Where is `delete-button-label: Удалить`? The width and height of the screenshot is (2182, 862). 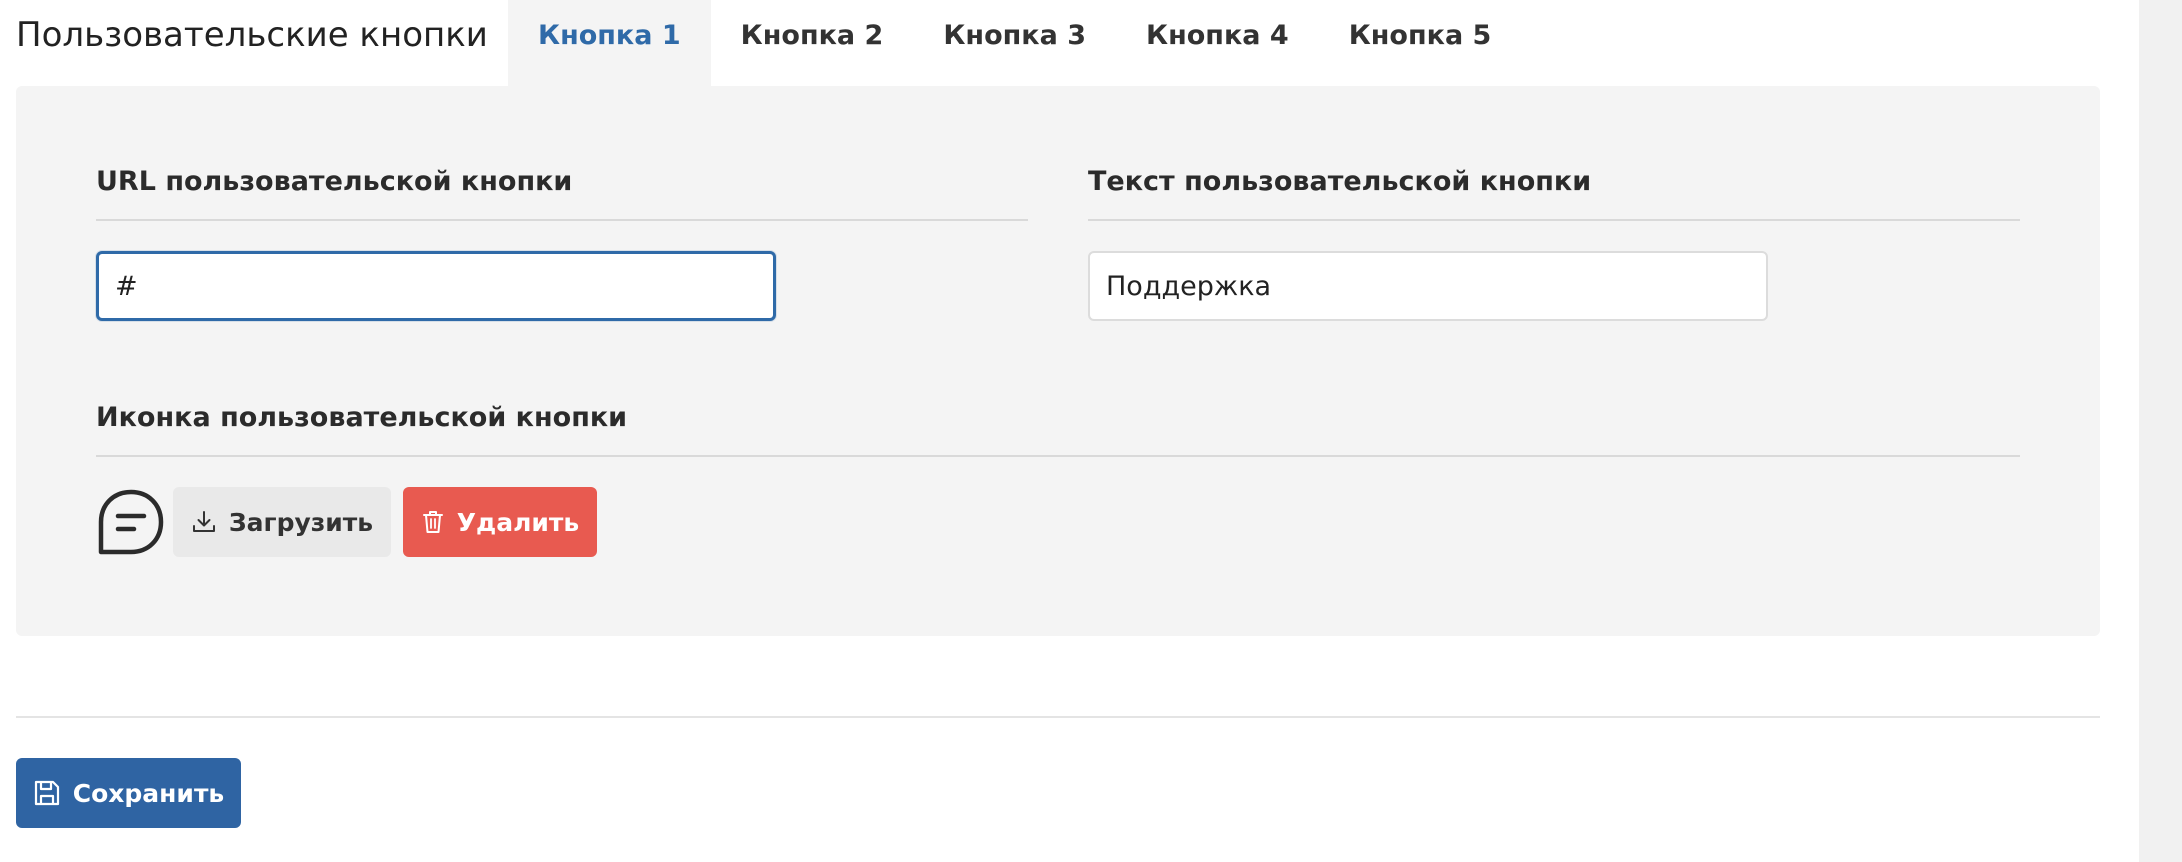
delete-button-label: Удалить is located at coordinates (518, 522).